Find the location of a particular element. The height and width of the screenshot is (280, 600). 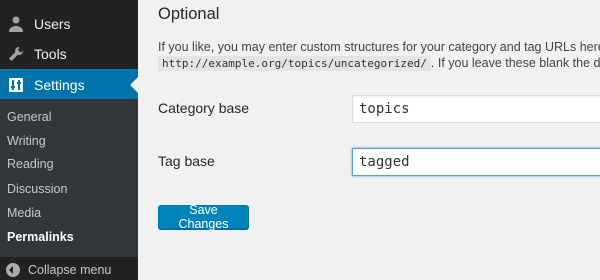

submenu-item-general: General is located at coordinates (29, 117).